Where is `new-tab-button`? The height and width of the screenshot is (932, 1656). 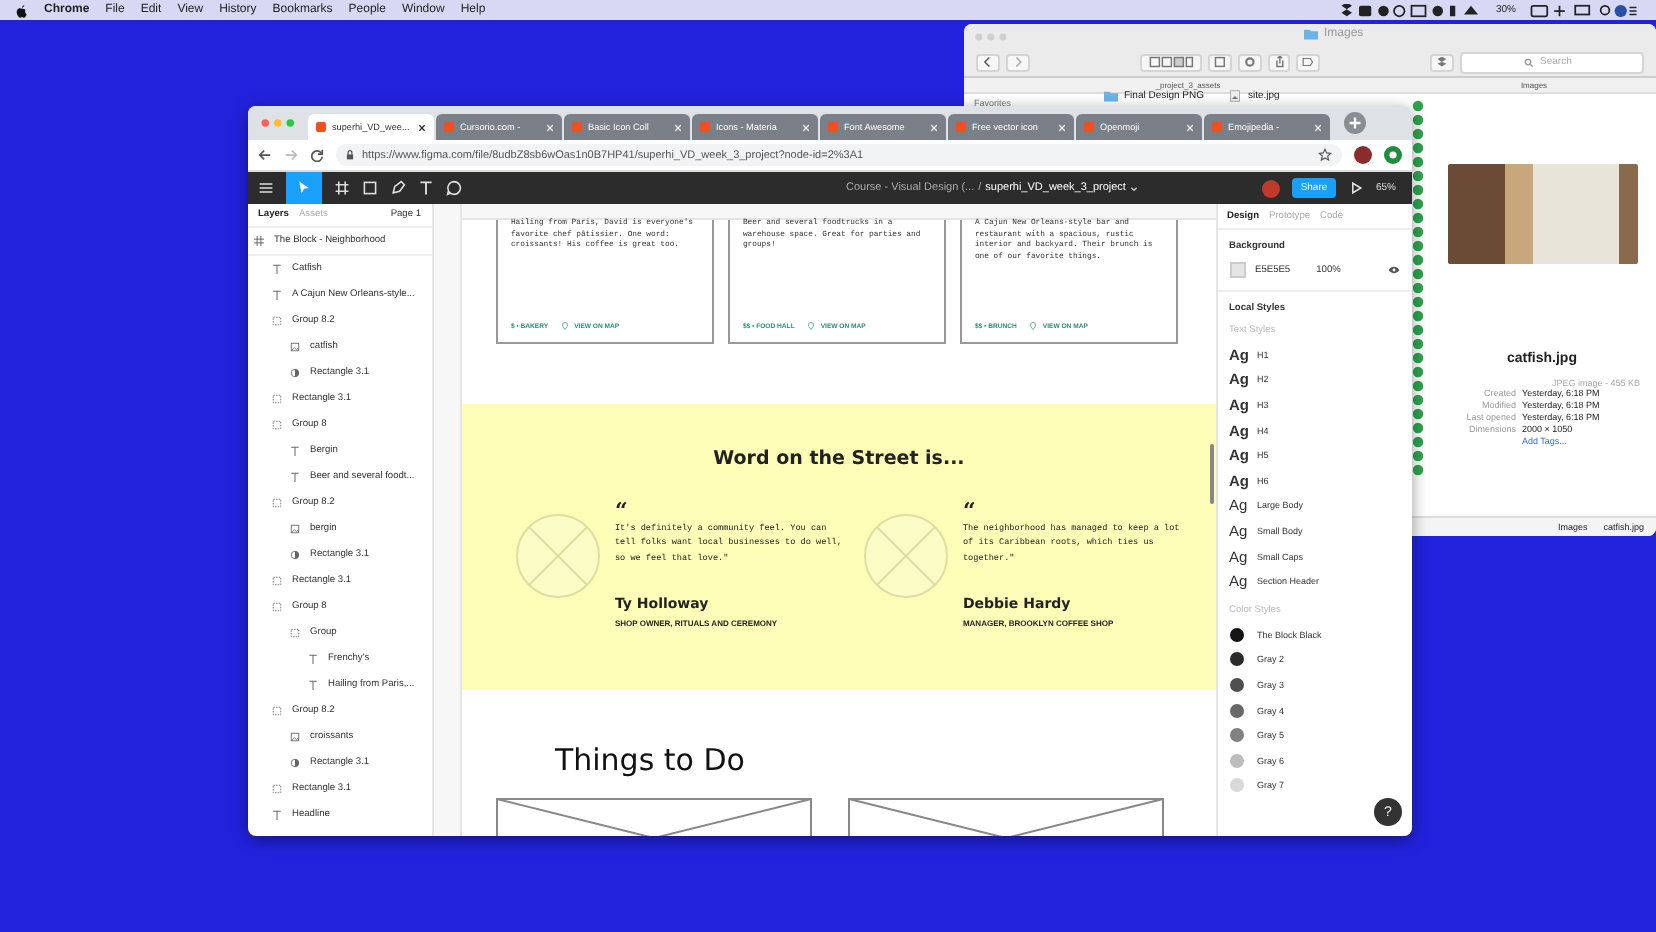
new-tab-button is located at coordinates (1355, 122).